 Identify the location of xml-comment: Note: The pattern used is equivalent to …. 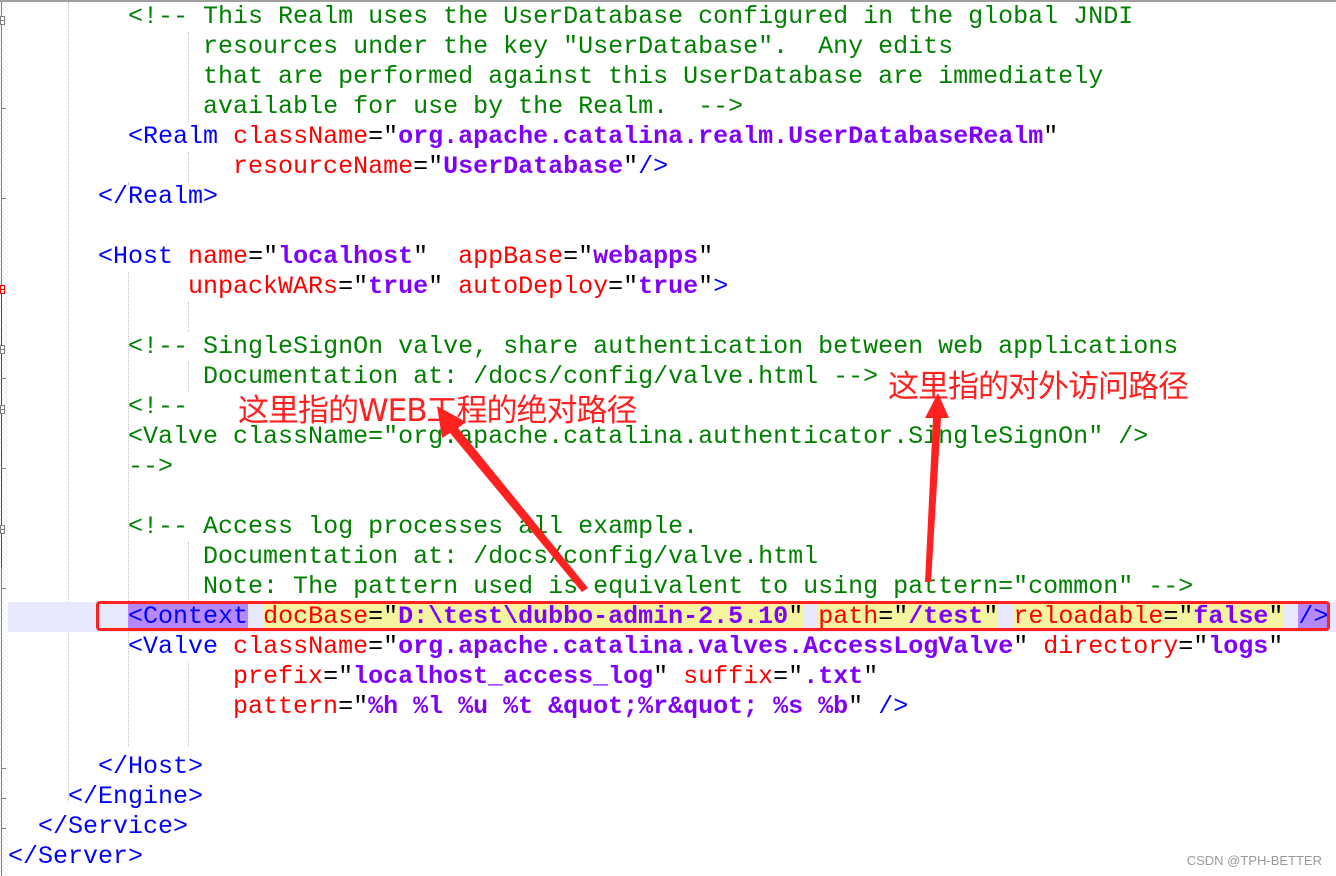
(698, 586).